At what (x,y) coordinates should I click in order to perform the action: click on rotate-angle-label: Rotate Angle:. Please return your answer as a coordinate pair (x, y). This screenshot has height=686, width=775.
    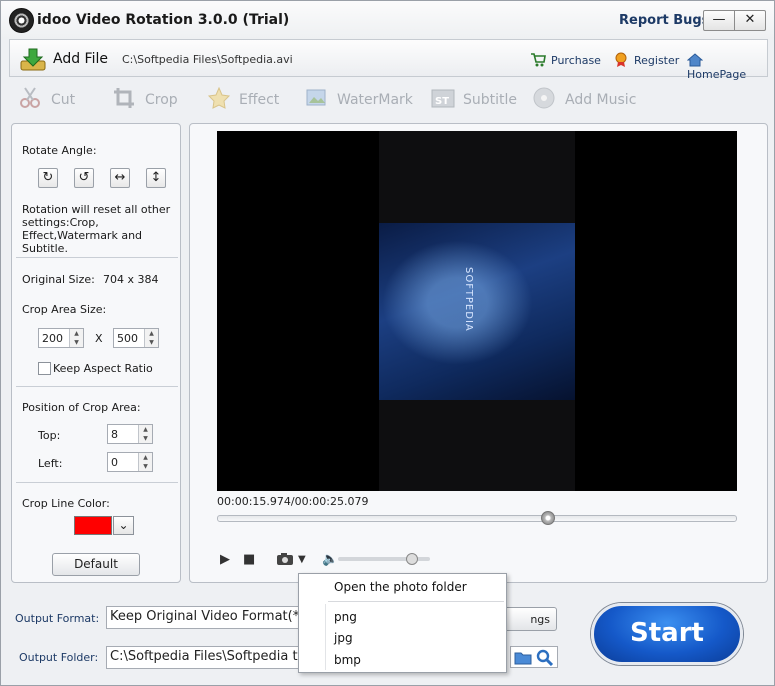
    Looking at the image, I should click on (59, 150).